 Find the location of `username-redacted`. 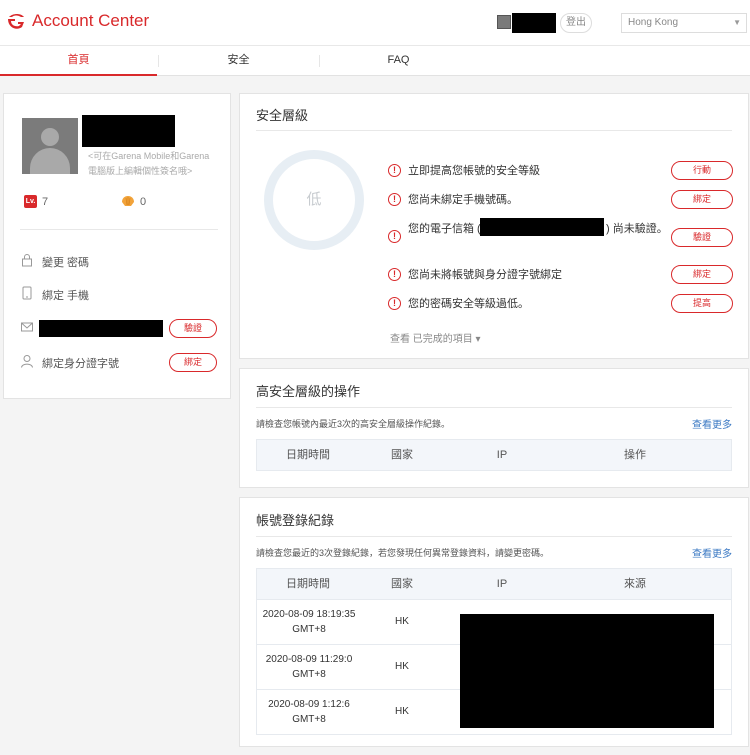

username-redacted is located at coordinates (534, 23).